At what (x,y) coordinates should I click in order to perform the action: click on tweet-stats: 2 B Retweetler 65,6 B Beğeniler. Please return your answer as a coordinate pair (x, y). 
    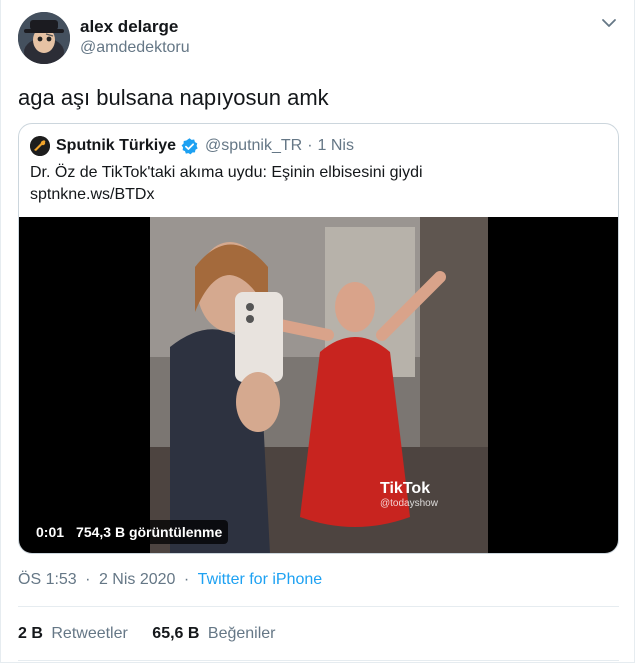
    Looking at the image, I should click on (147, 634).